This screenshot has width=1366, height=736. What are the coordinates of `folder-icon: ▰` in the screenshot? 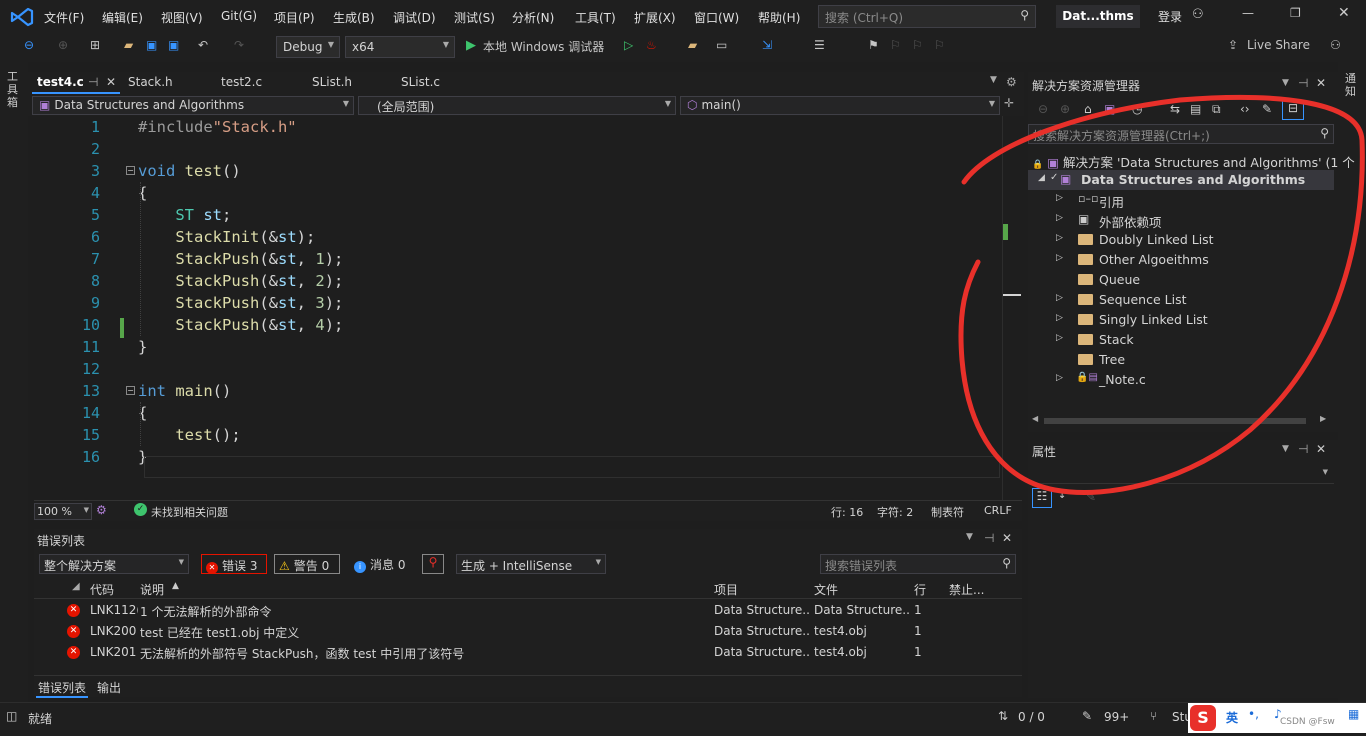 It's located at (692, 45).